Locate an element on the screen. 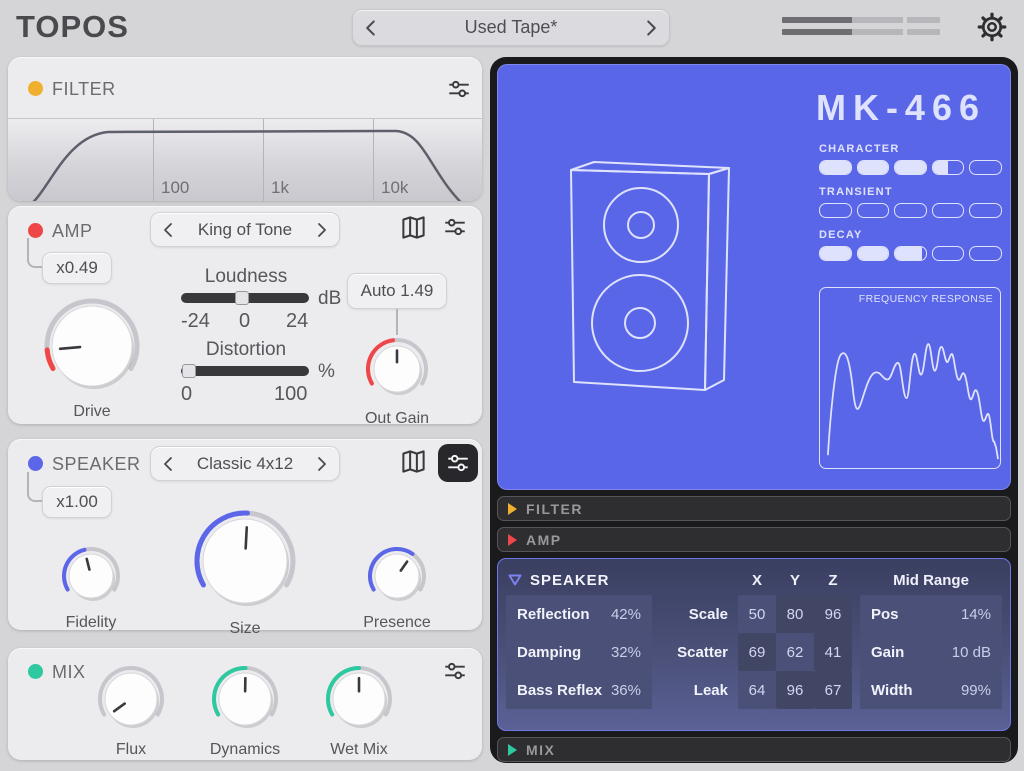 This screenshot has width=1024, height=771. distortion-handle is located at coordinates (189, 371).